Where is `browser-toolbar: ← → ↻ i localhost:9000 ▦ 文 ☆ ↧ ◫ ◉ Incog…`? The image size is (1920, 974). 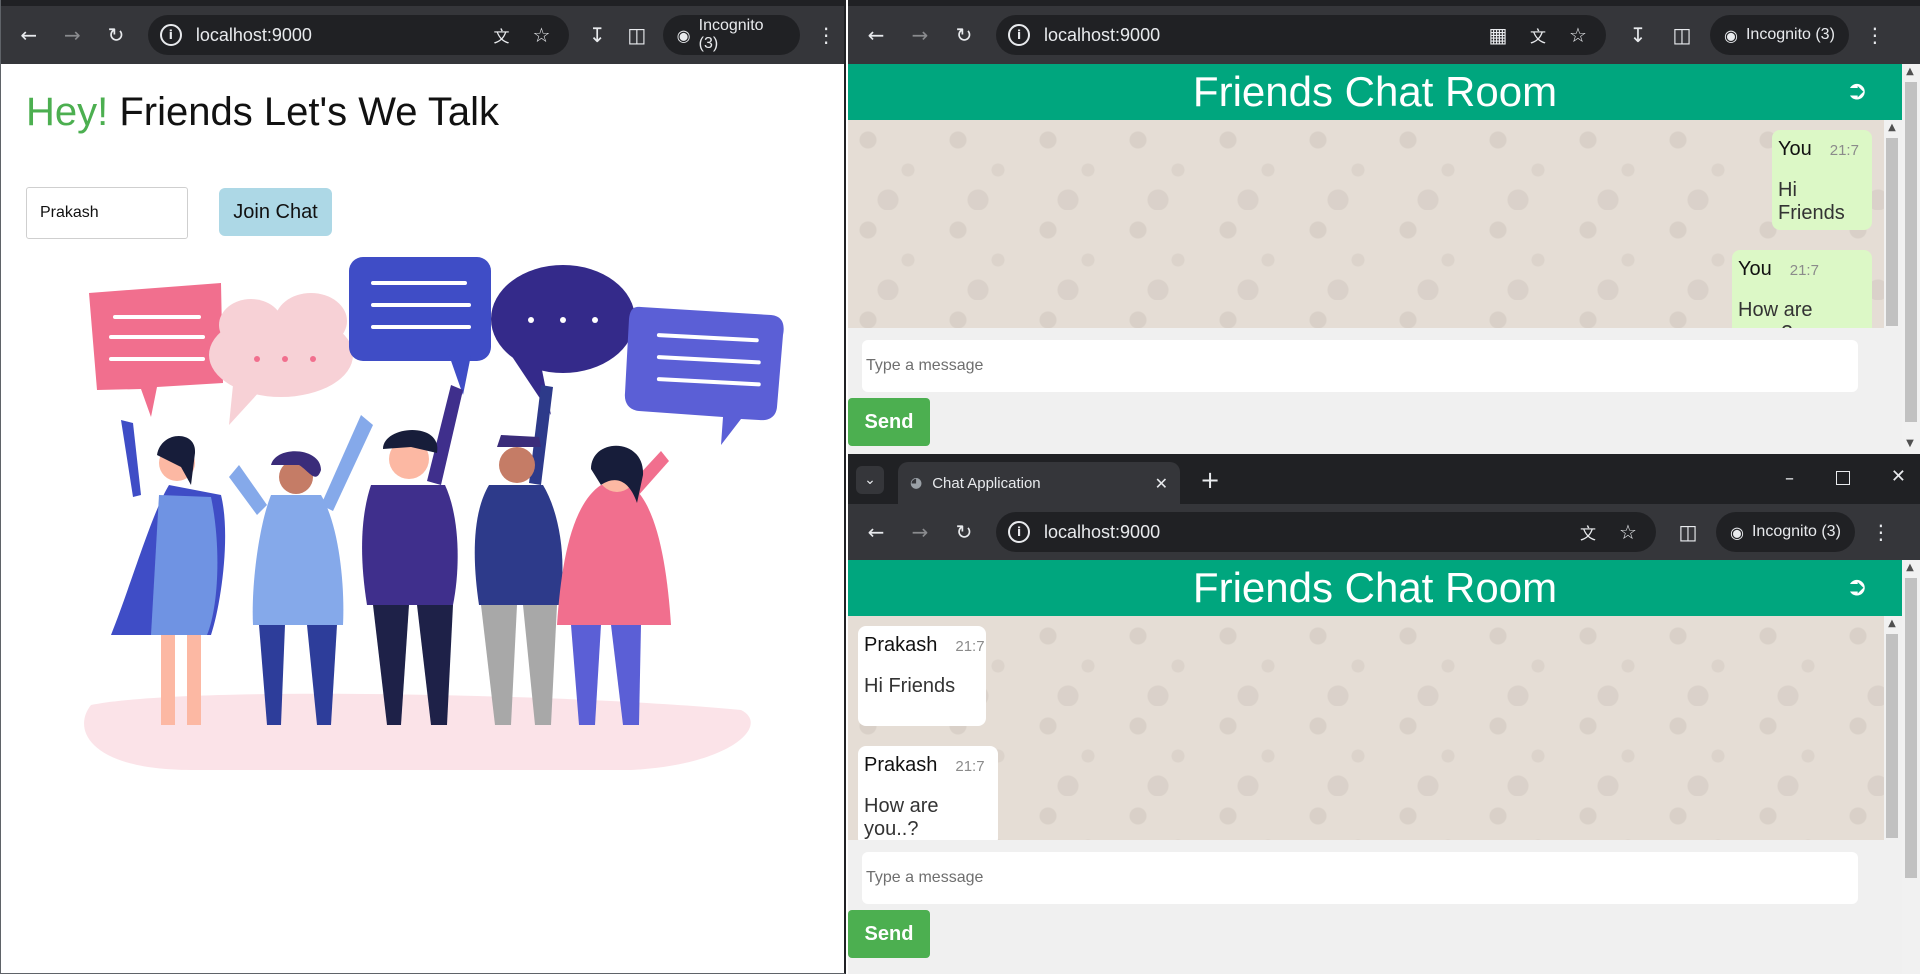
browser-toolbar: ← → ↻ i localhost:9000 ▦ 文 ☆ ↧ ◫ ◉ Incog… is located at coordinates (1384, 35).